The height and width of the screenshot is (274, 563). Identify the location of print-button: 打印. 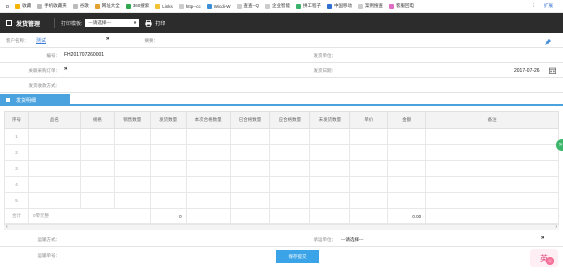
(155, 23).